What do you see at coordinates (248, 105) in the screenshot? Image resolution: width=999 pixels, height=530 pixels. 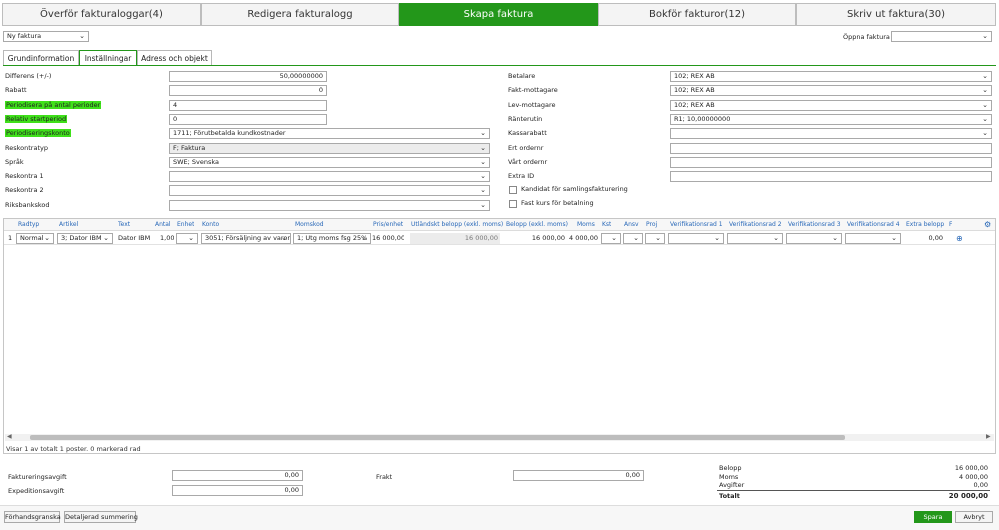 I see `field-input: 4` at bounding box center [248, 105].